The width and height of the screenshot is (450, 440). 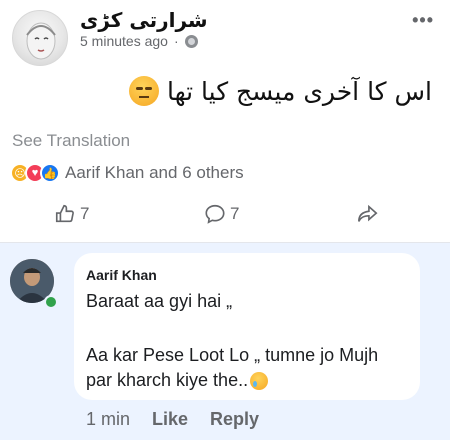 I want to click on comment-count: 7, so click(x=235, y=213).